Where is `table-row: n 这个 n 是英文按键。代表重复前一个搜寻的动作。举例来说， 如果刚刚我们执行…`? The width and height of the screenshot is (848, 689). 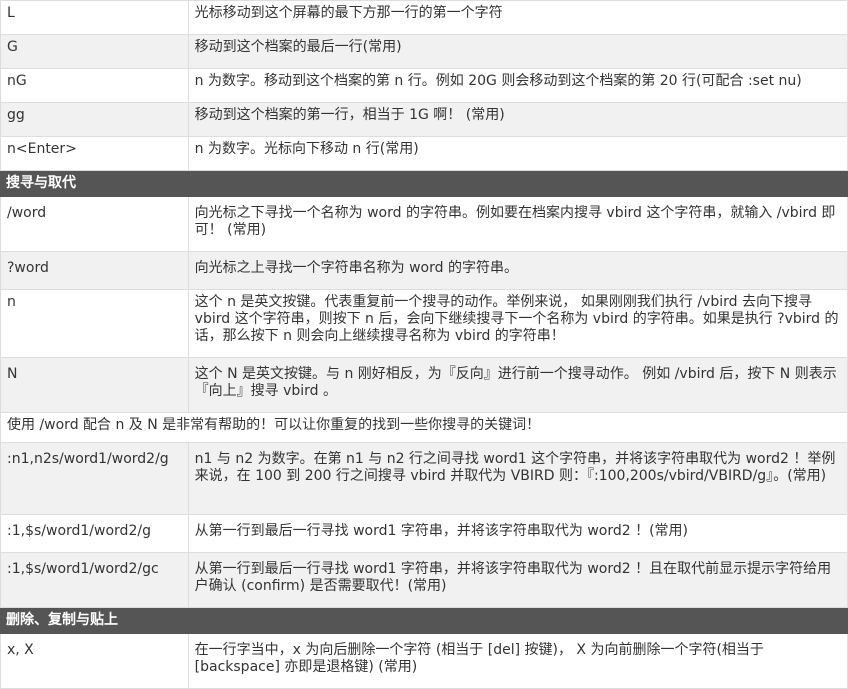 table-row: n 这个 n 是英文按键。代表重复前一个搜寻的动作。举例来说， 如果刚刚我们执行… is located at coordinates (424, 323).